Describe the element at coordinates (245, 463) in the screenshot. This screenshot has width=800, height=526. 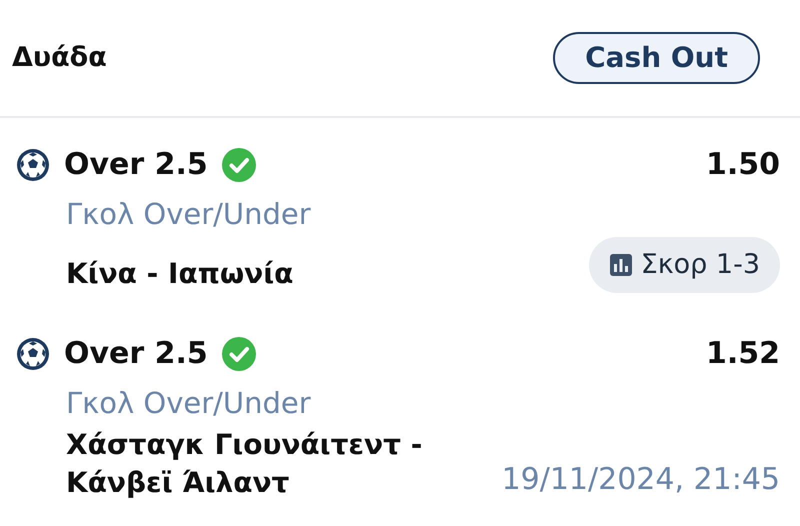
I see `match-name: Χάσταγκ Γιουνάιτεντ - Κάνβεϊ Άιλαντ` at that location.